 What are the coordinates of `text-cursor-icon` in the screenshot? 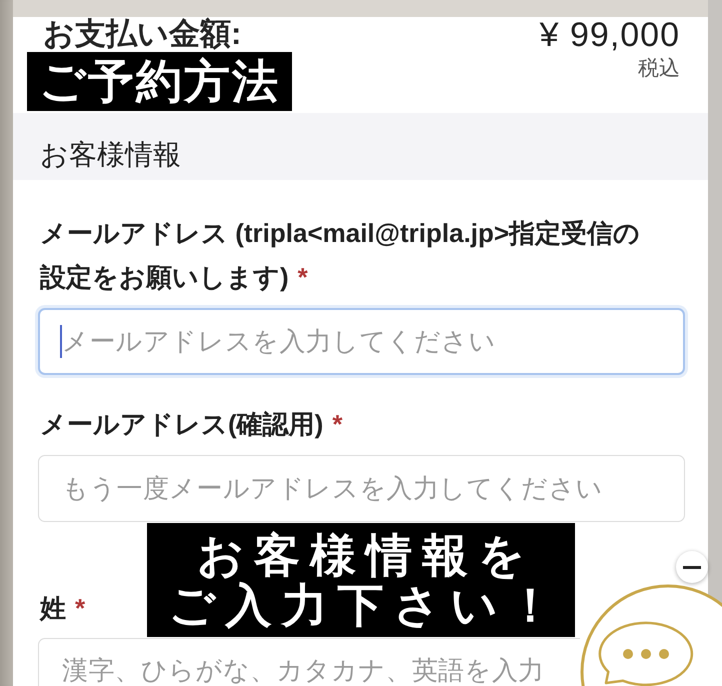 It's located at (61, 341).